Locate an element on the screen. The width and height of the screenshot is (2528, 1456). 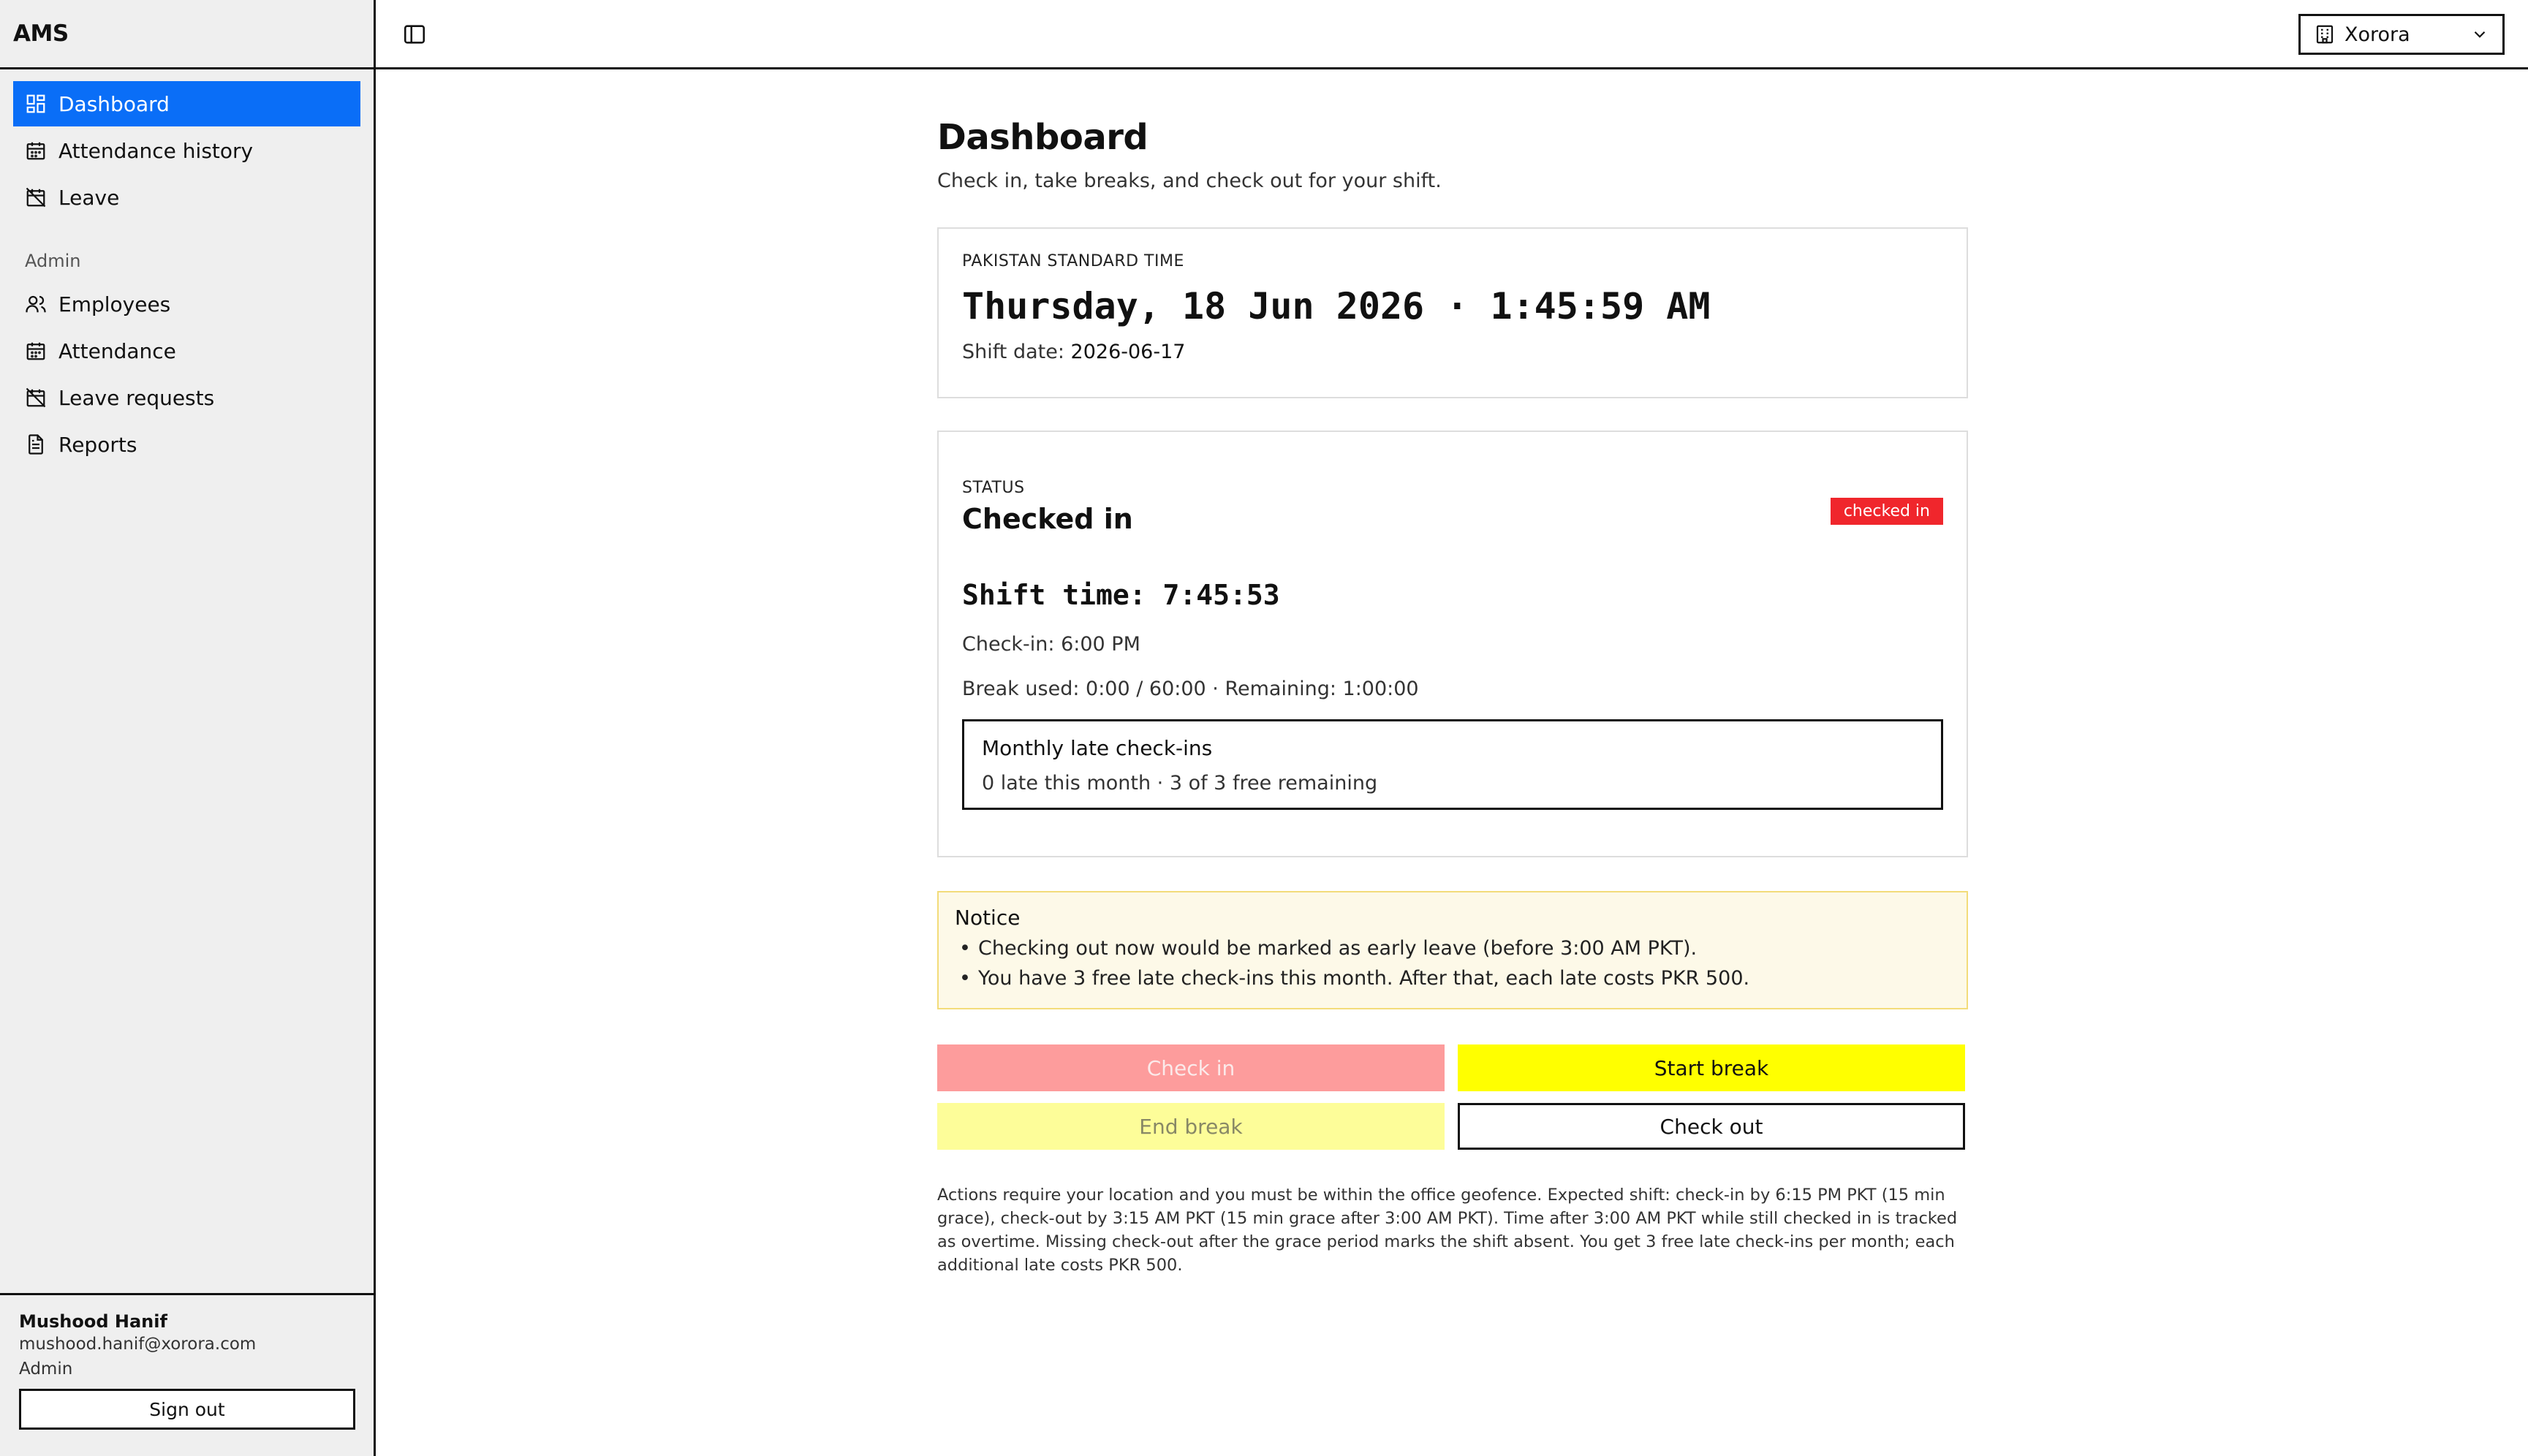
shift-date-value: 2026-06-17 is located at coordinates (1128, 352).